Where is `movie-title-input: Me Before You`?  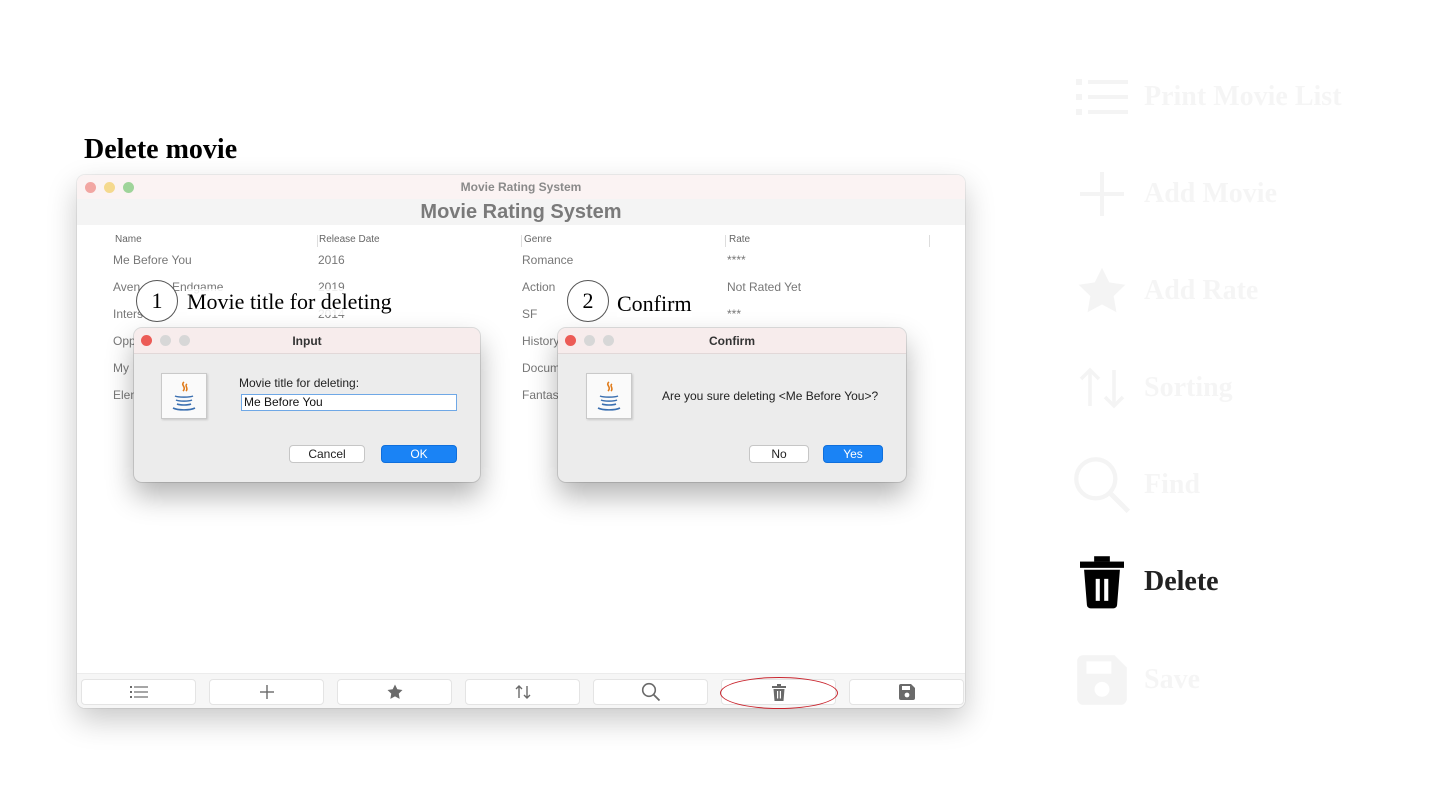
movie-title-input: Me Before You is located at coordinates (349, 402).